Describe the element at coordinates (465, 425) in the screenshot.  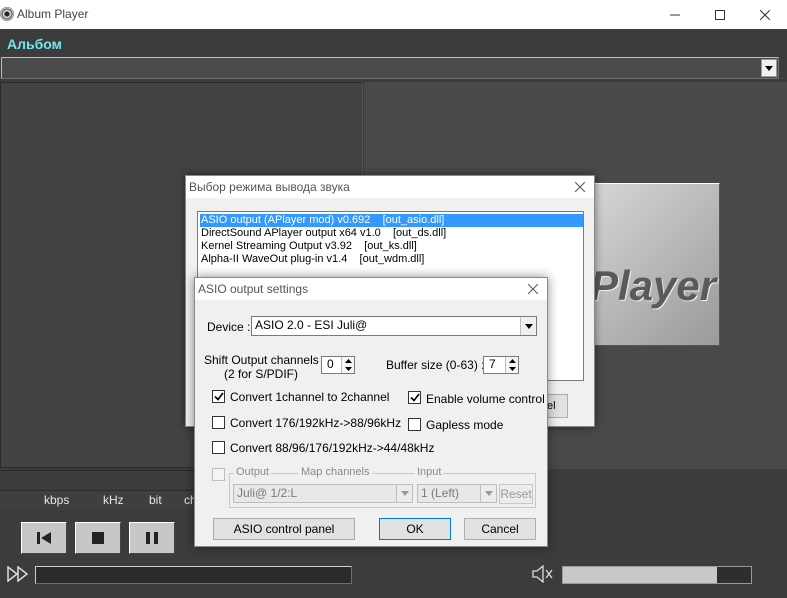
I see `gapless-label: Gapless mode` at that location.